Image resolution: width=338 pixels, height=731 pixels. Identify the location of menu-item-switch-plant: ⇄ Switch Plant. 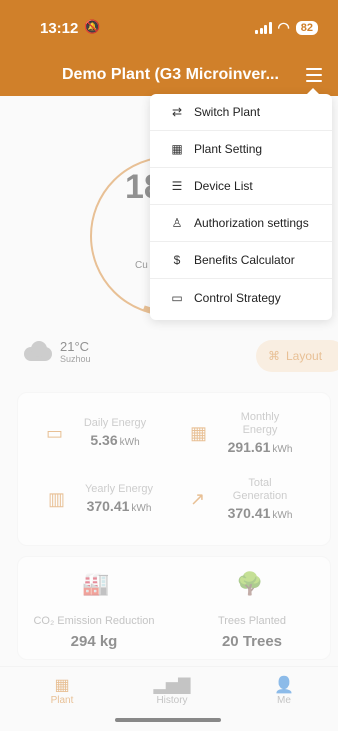
(241, 112).